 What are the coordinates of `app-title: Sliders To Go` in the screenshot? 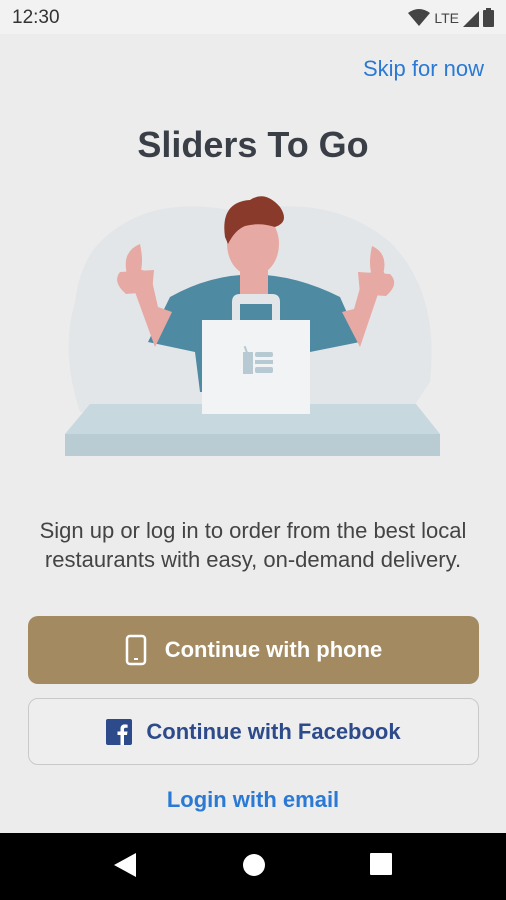 It's located at (253, 144).